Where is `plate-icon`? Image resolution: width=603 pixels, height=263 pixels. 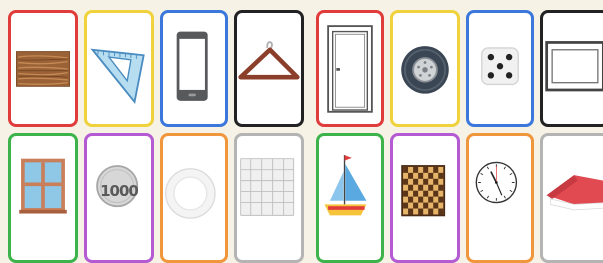
plate-icon is located at coordinates (190, 193).